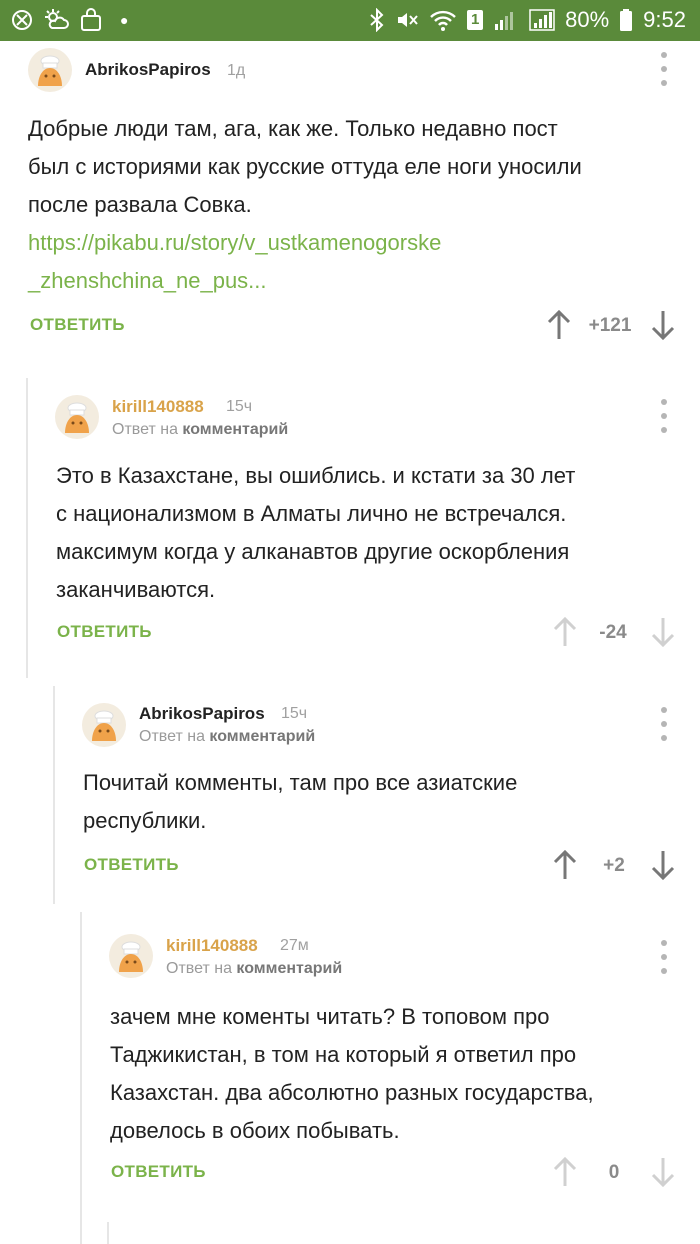  I want to click on rating: 0, so click(614, 1172).